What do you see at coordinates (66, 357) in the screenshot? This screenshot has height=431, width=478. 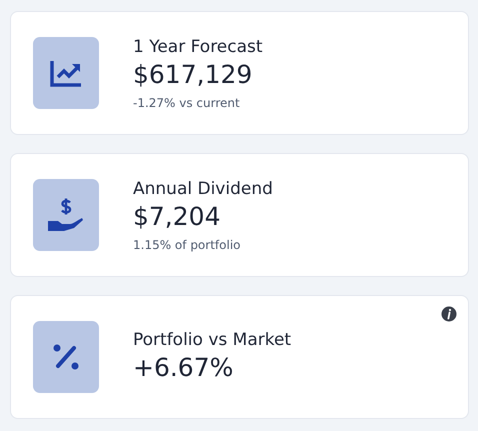 I see `percent-icon` at bounding box center [66, 357].